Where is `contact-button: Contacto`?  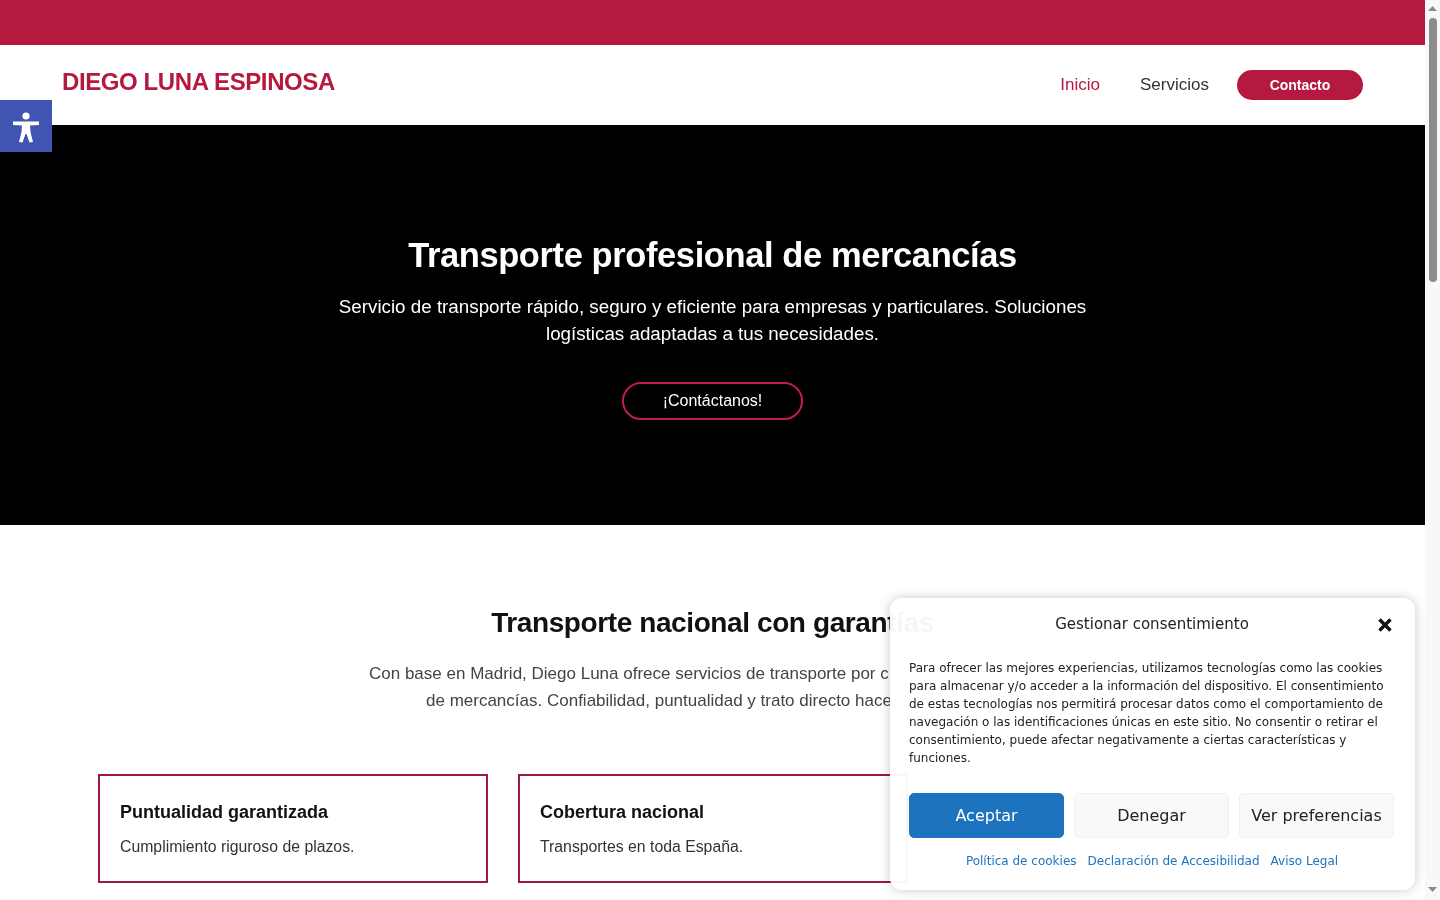 contact-button: Contacto is located at coordinates (1300, 85).